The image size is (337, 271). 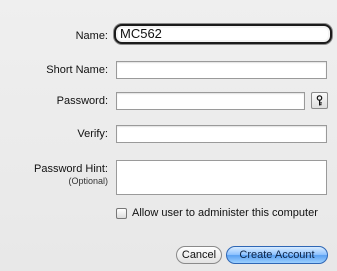 I want to click on cancel-button: Cancel, so click(x=199, y=255).